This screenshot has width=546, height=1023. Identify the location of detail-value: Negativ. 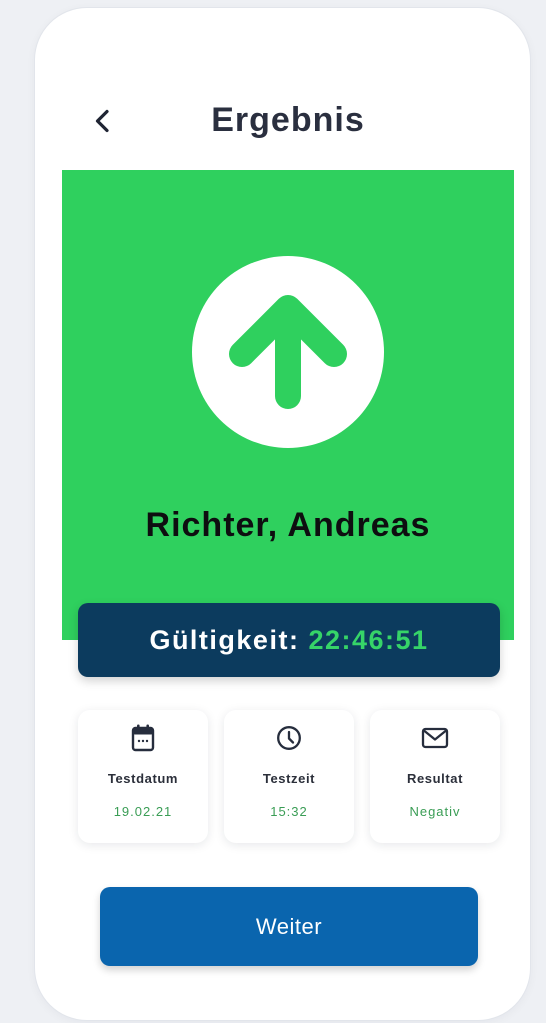
(435, 811).